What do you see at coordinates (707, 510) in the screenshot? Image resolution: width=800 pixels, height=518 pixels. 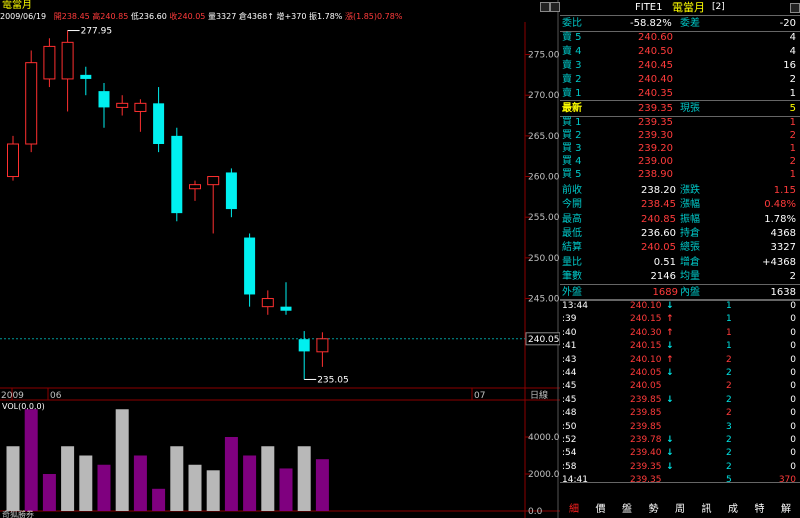 I see `tab-5: 訊` at bounding box center [707, 510].